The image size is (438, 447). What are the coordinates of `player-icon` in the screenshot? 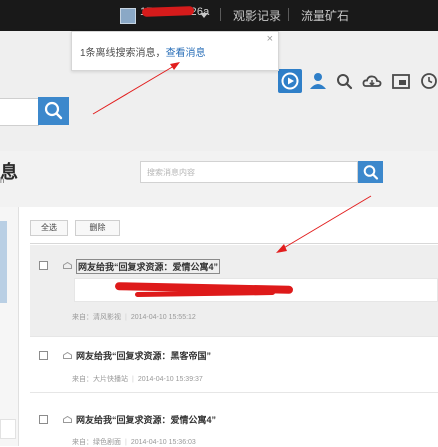 It's located at (290, 81).